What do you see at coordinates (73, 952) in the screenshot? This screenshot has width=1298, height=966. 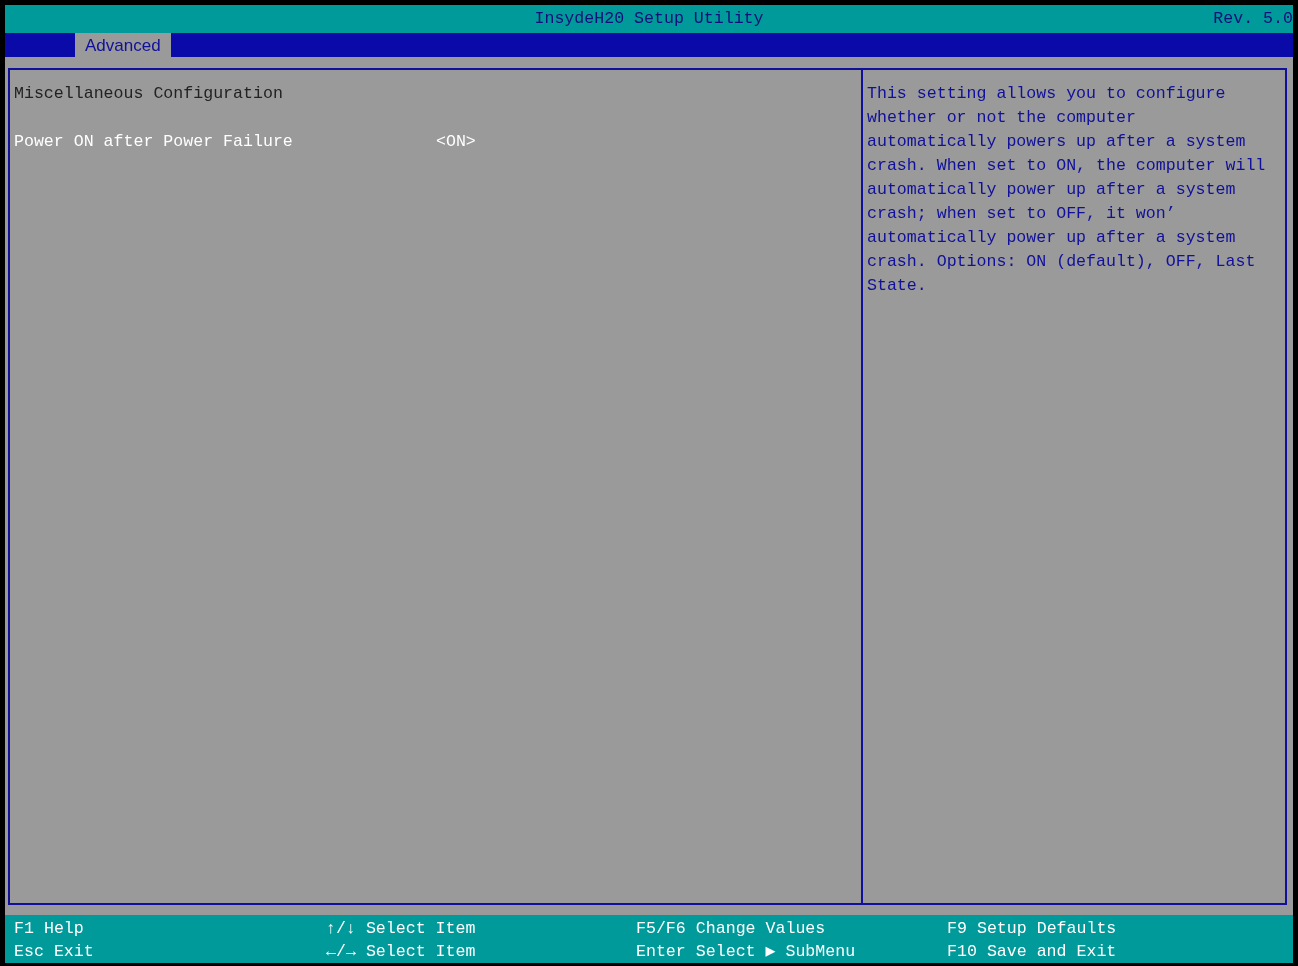 I see `key-action: Exit` at bounding box center [73, 952].